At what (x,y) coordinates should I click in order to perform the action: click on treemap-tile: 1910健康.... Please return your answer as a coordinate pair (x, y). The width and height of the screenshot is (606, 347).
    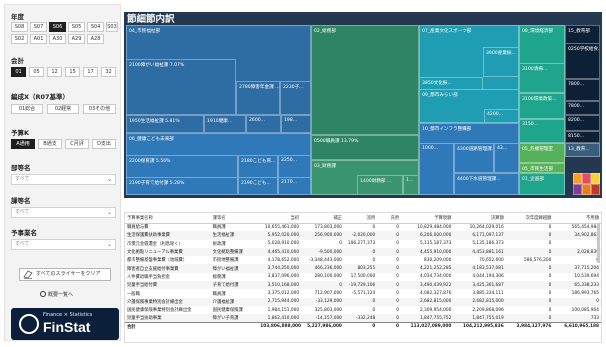
    Looking at the image, I should click on (225, 124).